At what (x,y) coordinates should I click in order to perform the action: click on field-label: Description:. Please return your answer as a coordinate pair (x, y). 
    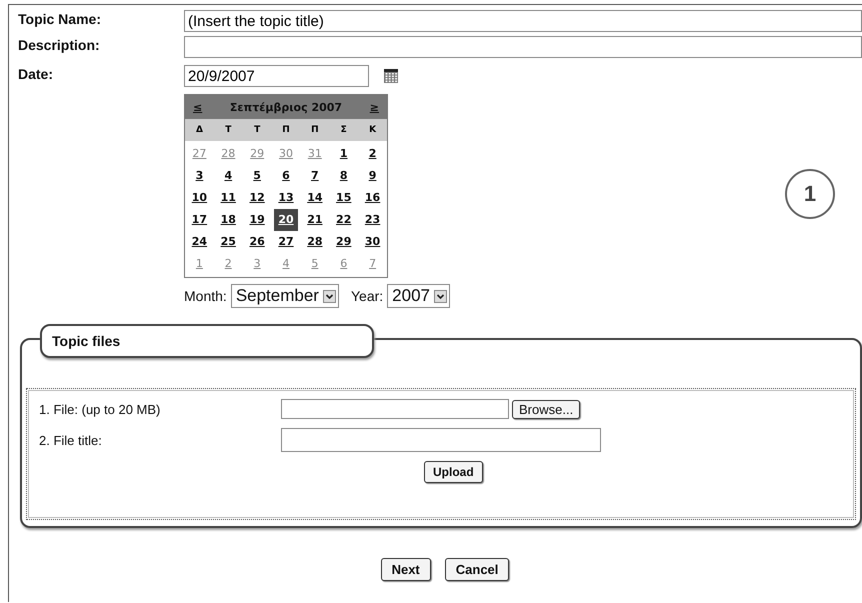
    Looking at the image, I should click on (59, 44).